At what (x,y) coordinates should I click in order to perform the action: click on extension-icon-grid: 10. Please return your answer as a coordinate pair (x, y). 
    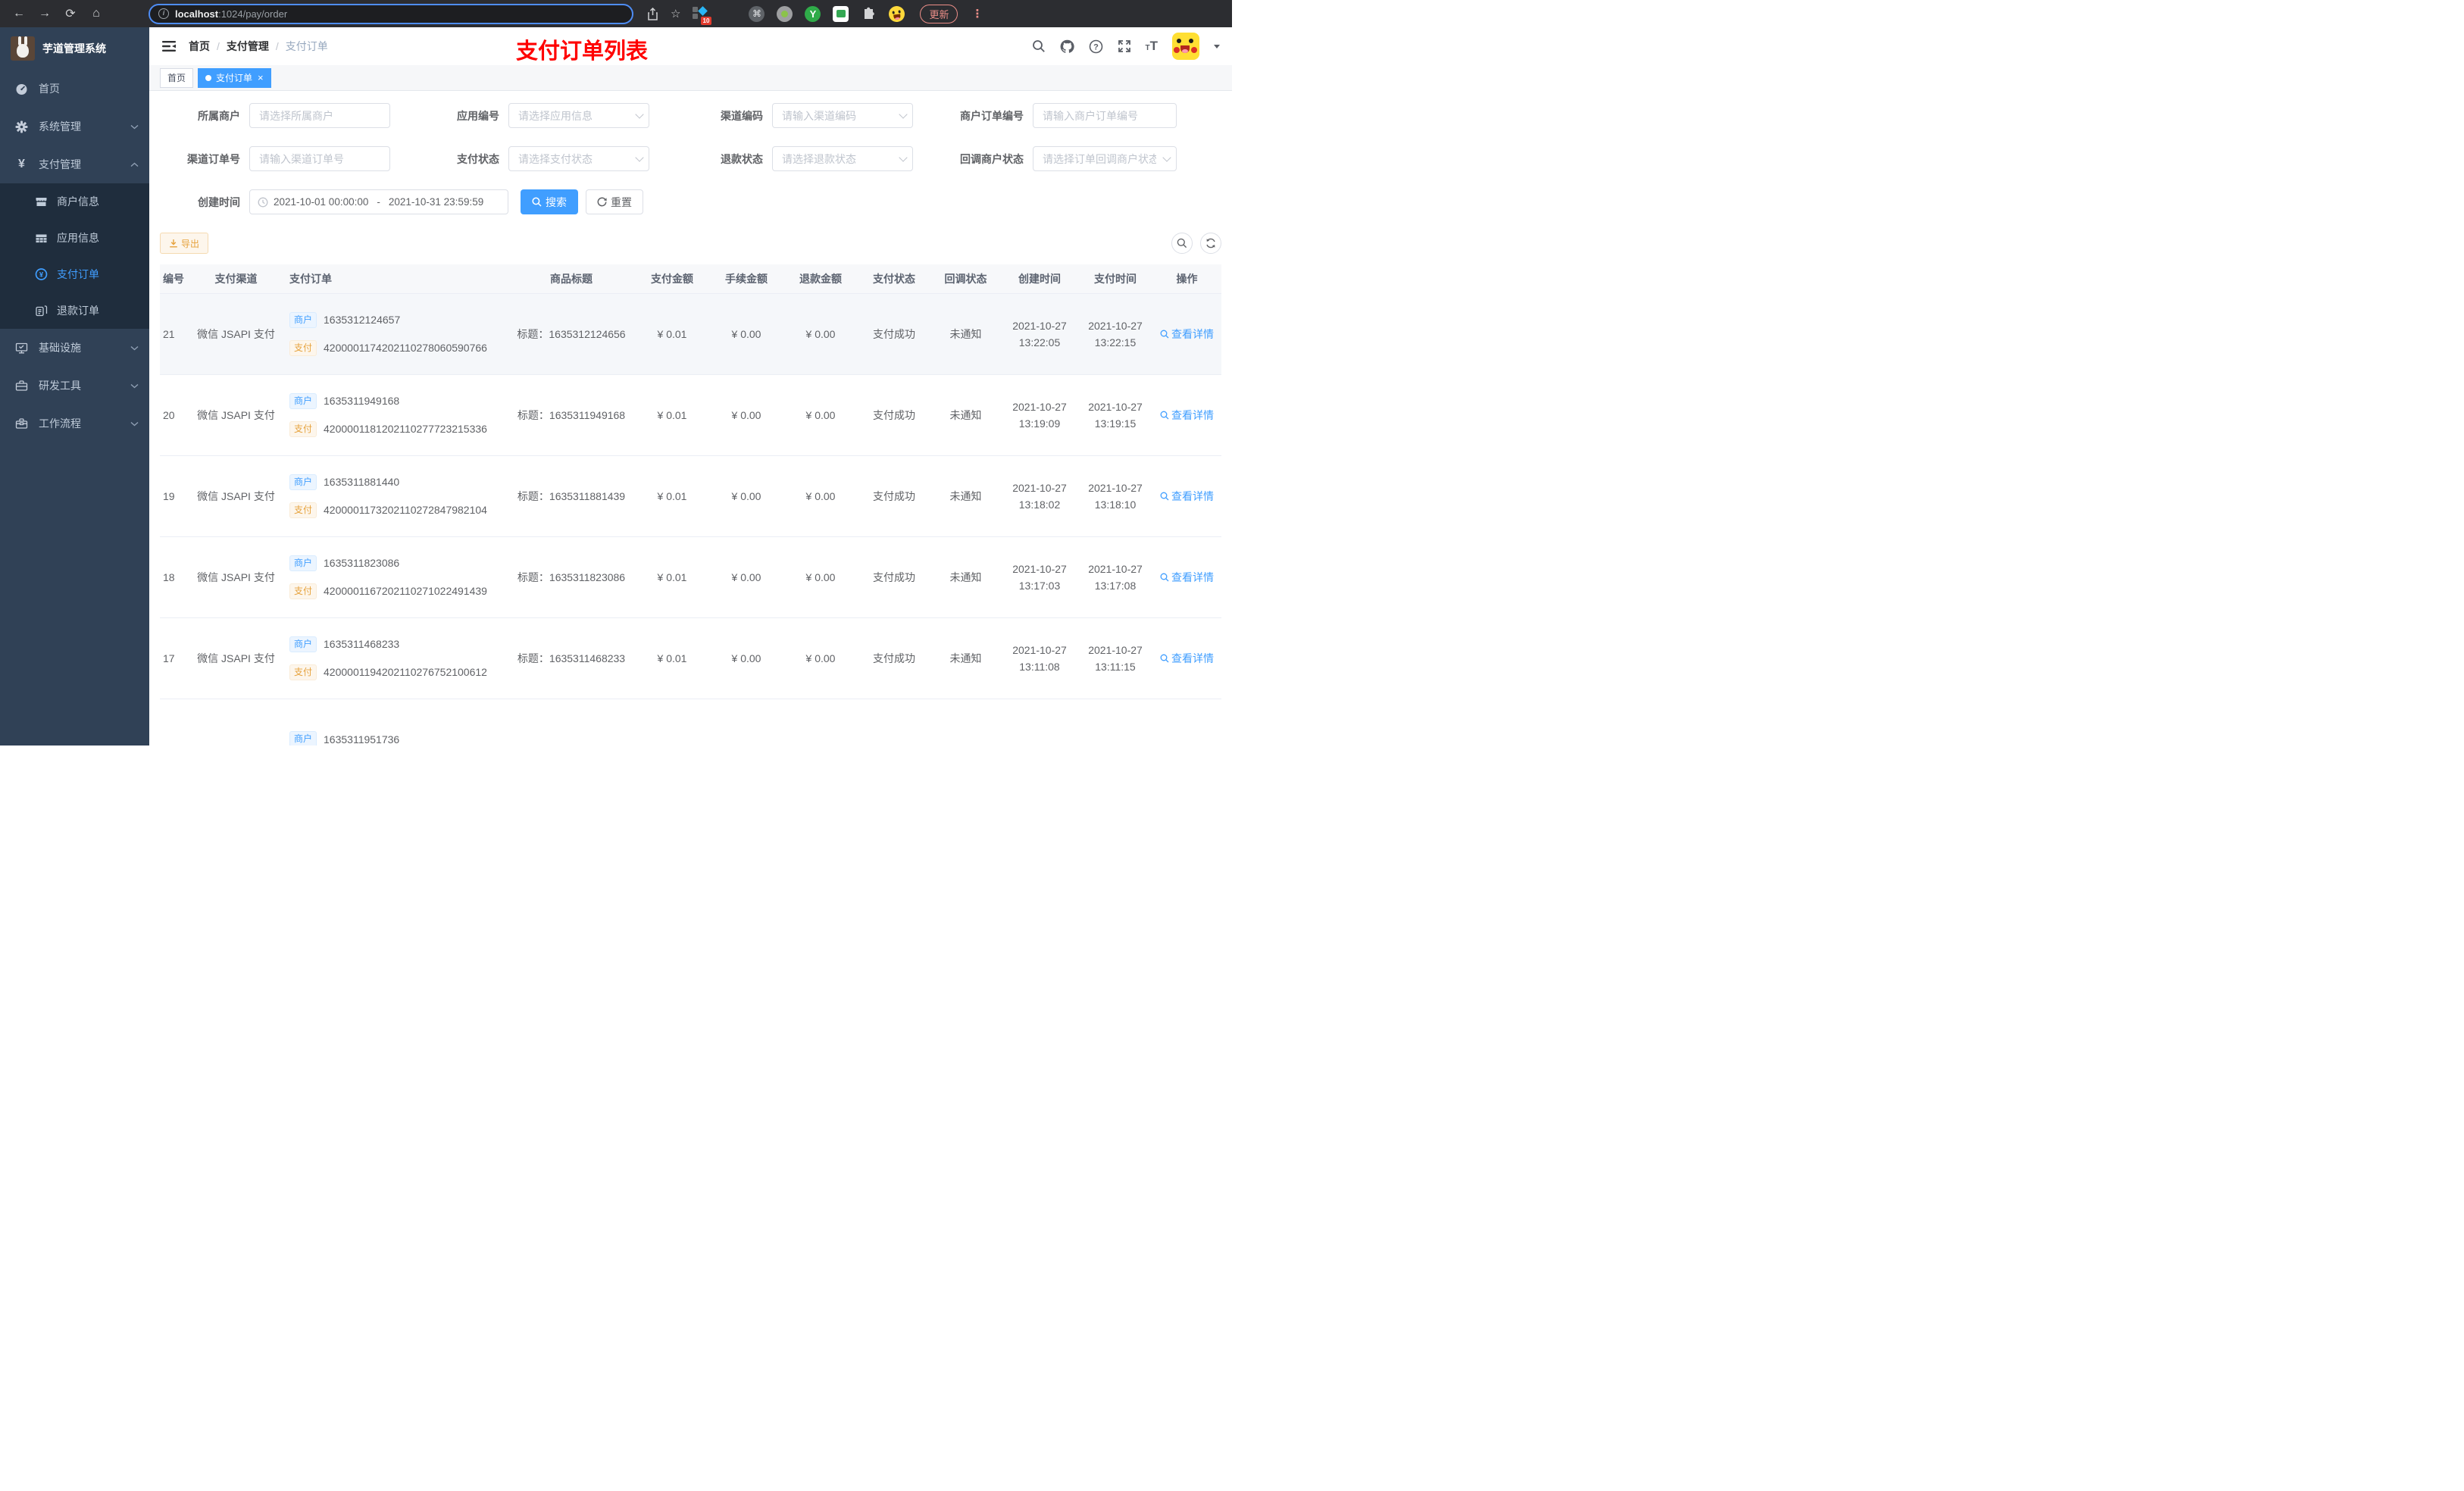
    Looking at the image, I should click on (702, 15).